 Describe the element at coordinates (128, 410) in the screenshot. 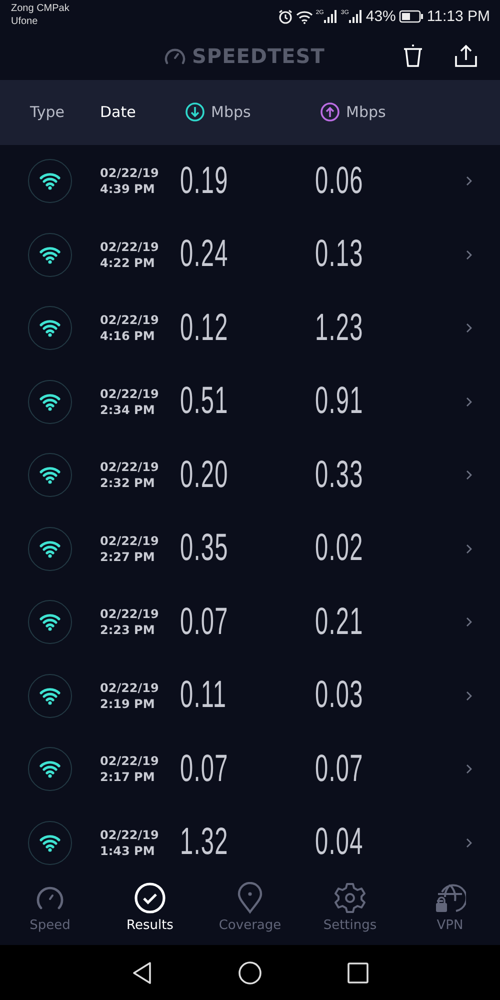

I see `result-time: 2:34 PM` at that location.